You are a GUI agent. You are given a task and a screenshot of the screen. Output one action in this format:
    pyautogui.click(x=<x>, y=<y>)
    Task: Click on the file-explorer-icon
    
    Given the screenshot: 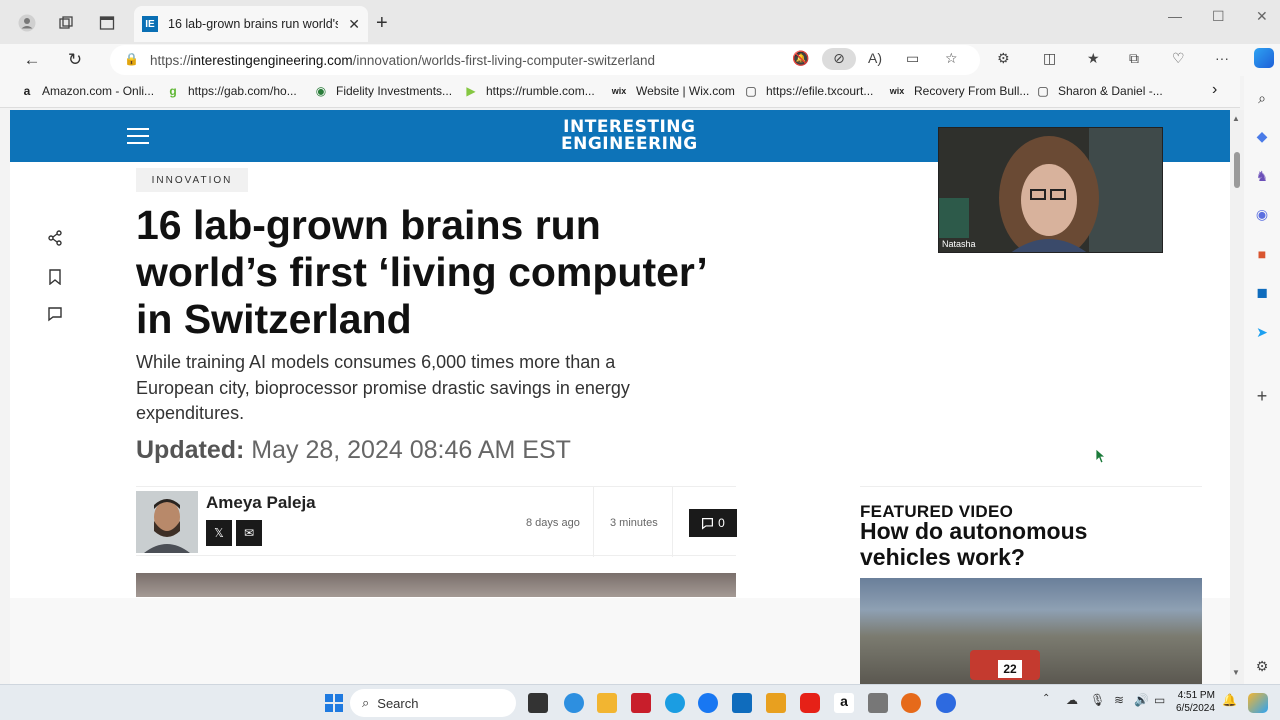 What is the action you would take?
    pyautogui.click(x=607, y=703)
    